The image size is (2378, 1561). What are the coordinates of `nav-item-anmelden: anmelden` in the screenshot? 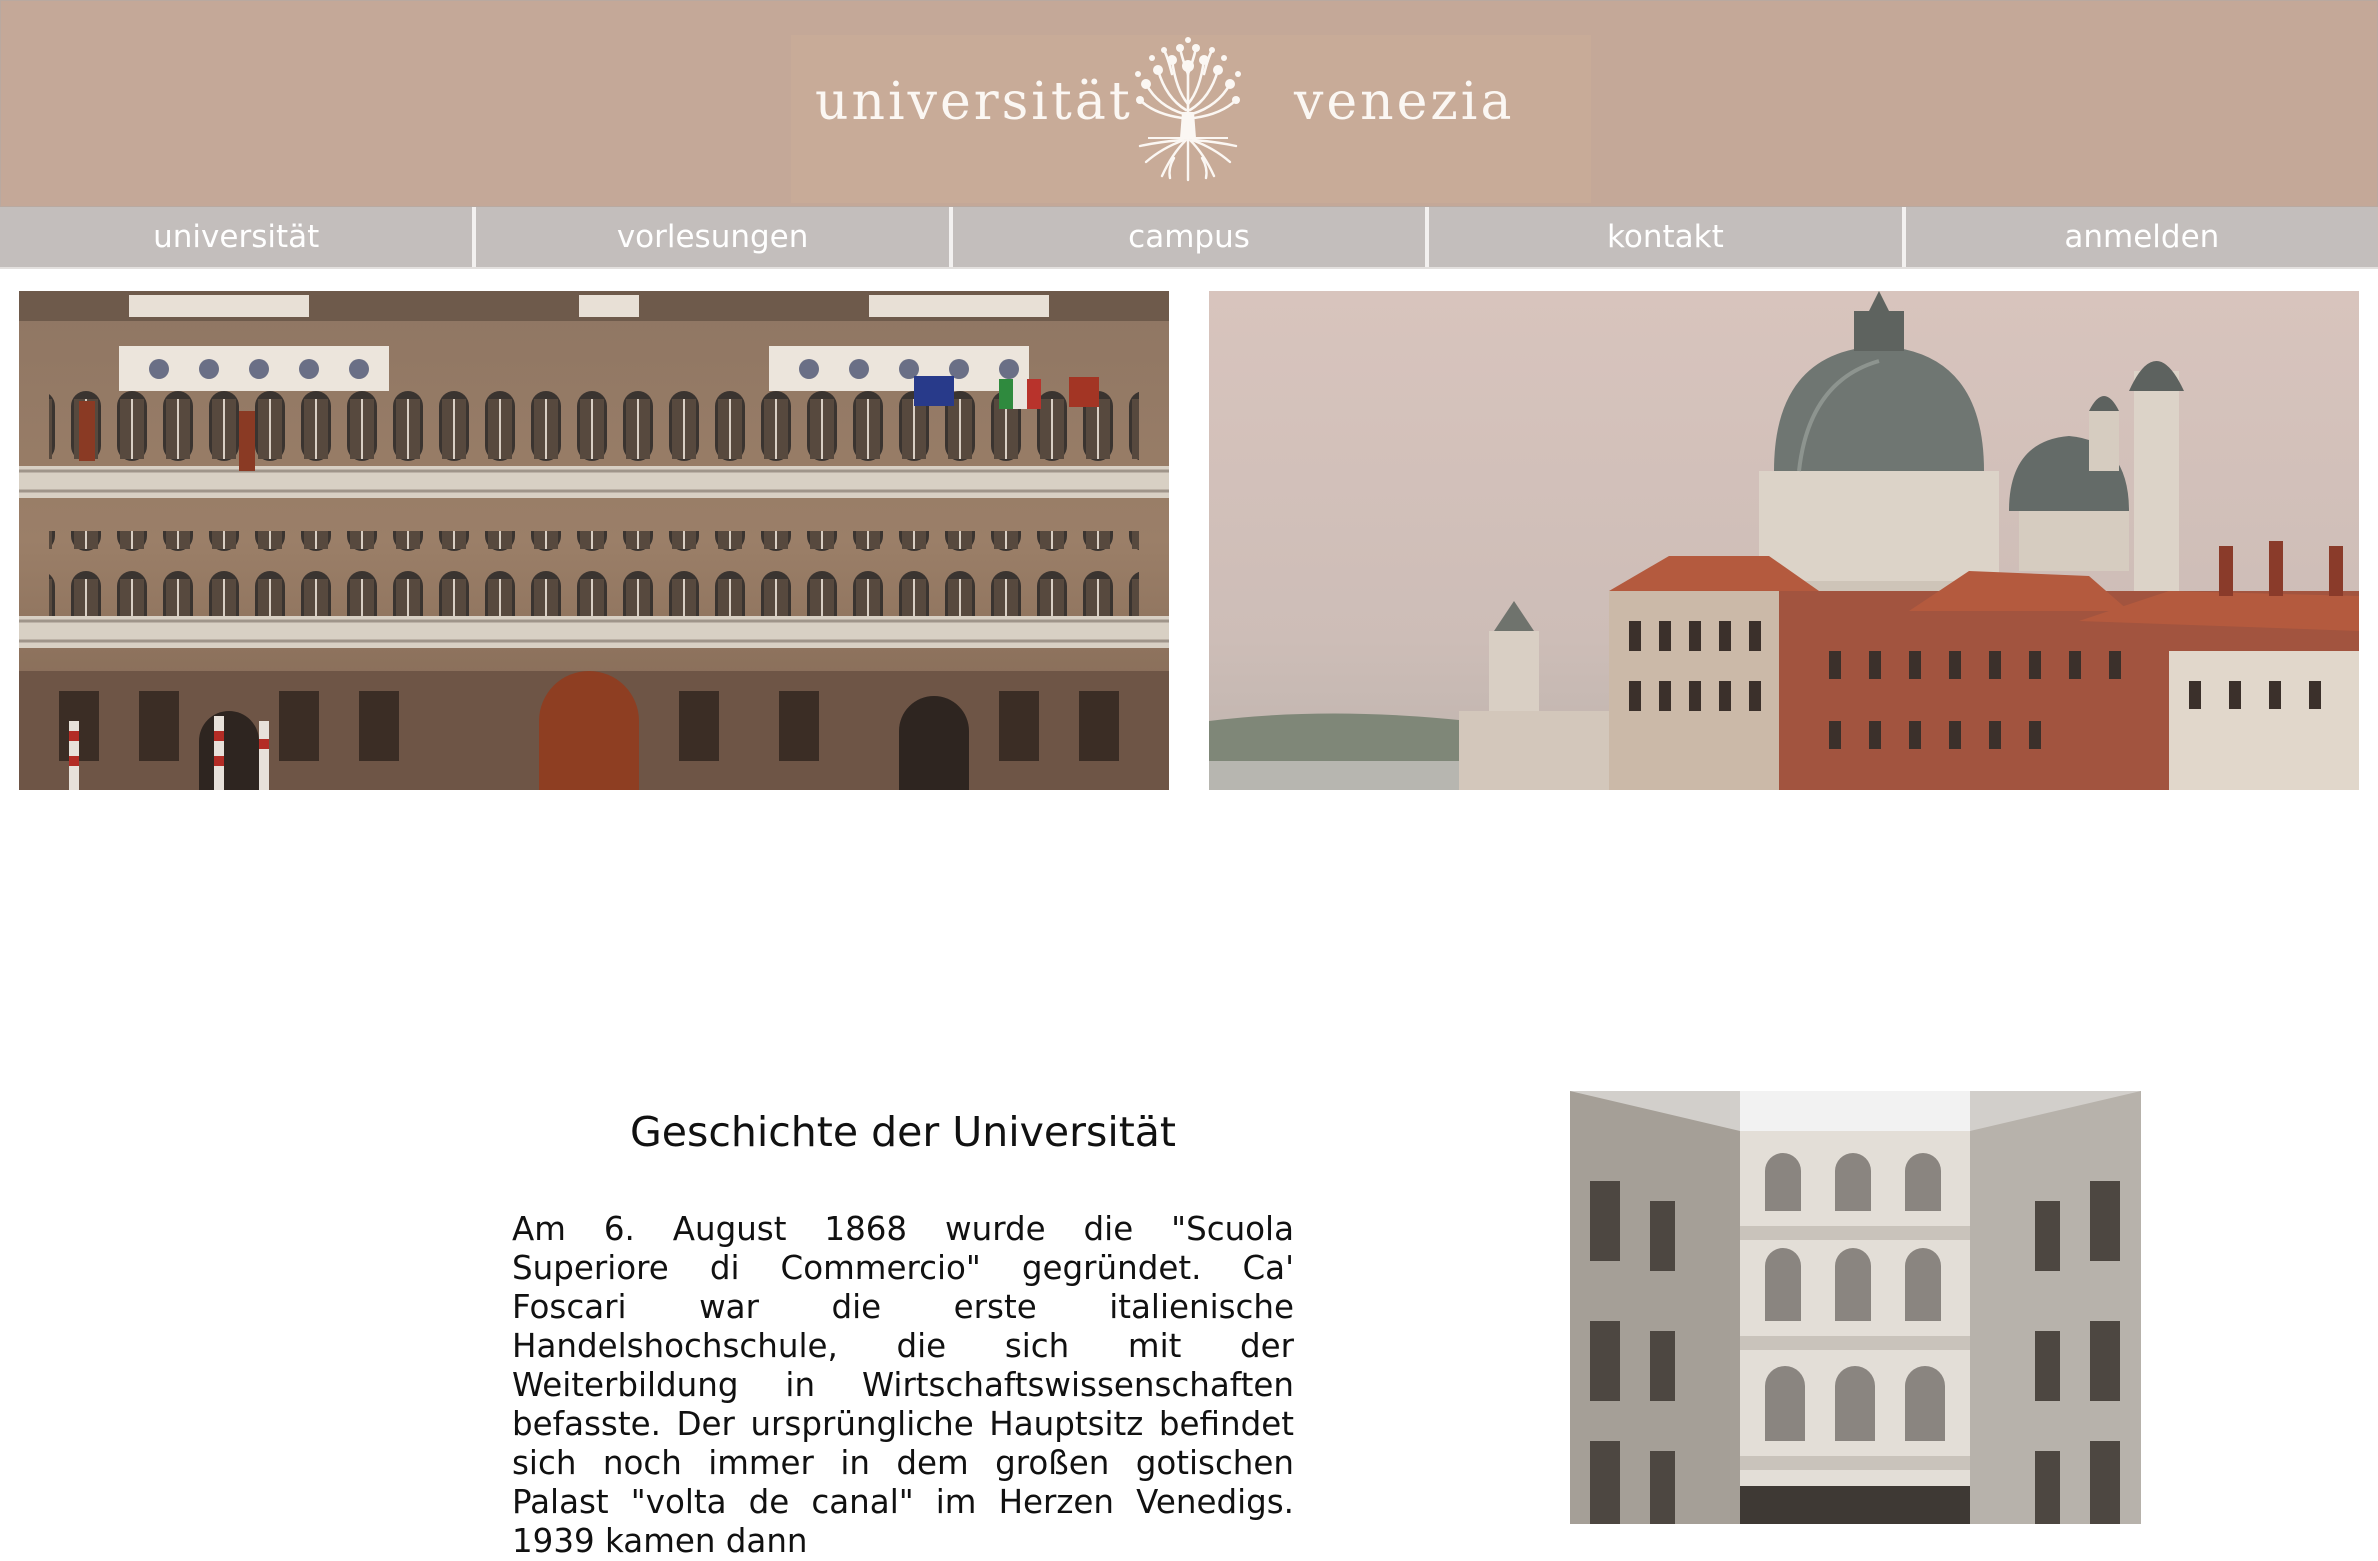 It's located at (2141, 237).